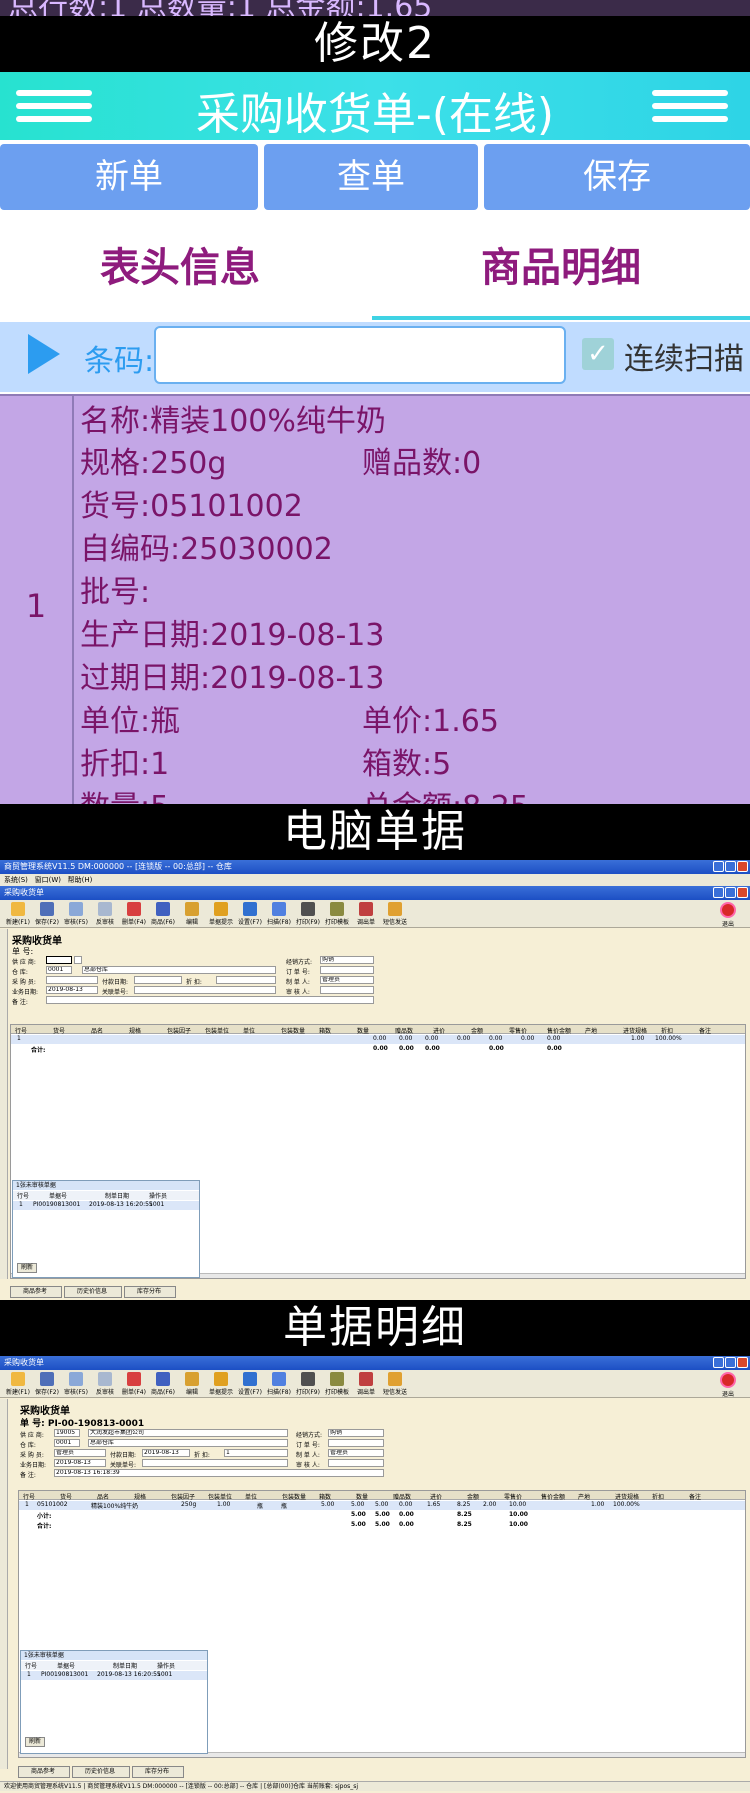  What do you see at coordinates (93, 1292) in the screenshot?
I see `tab-price-history: 历史价信息` at bounding box center [93, 1292].